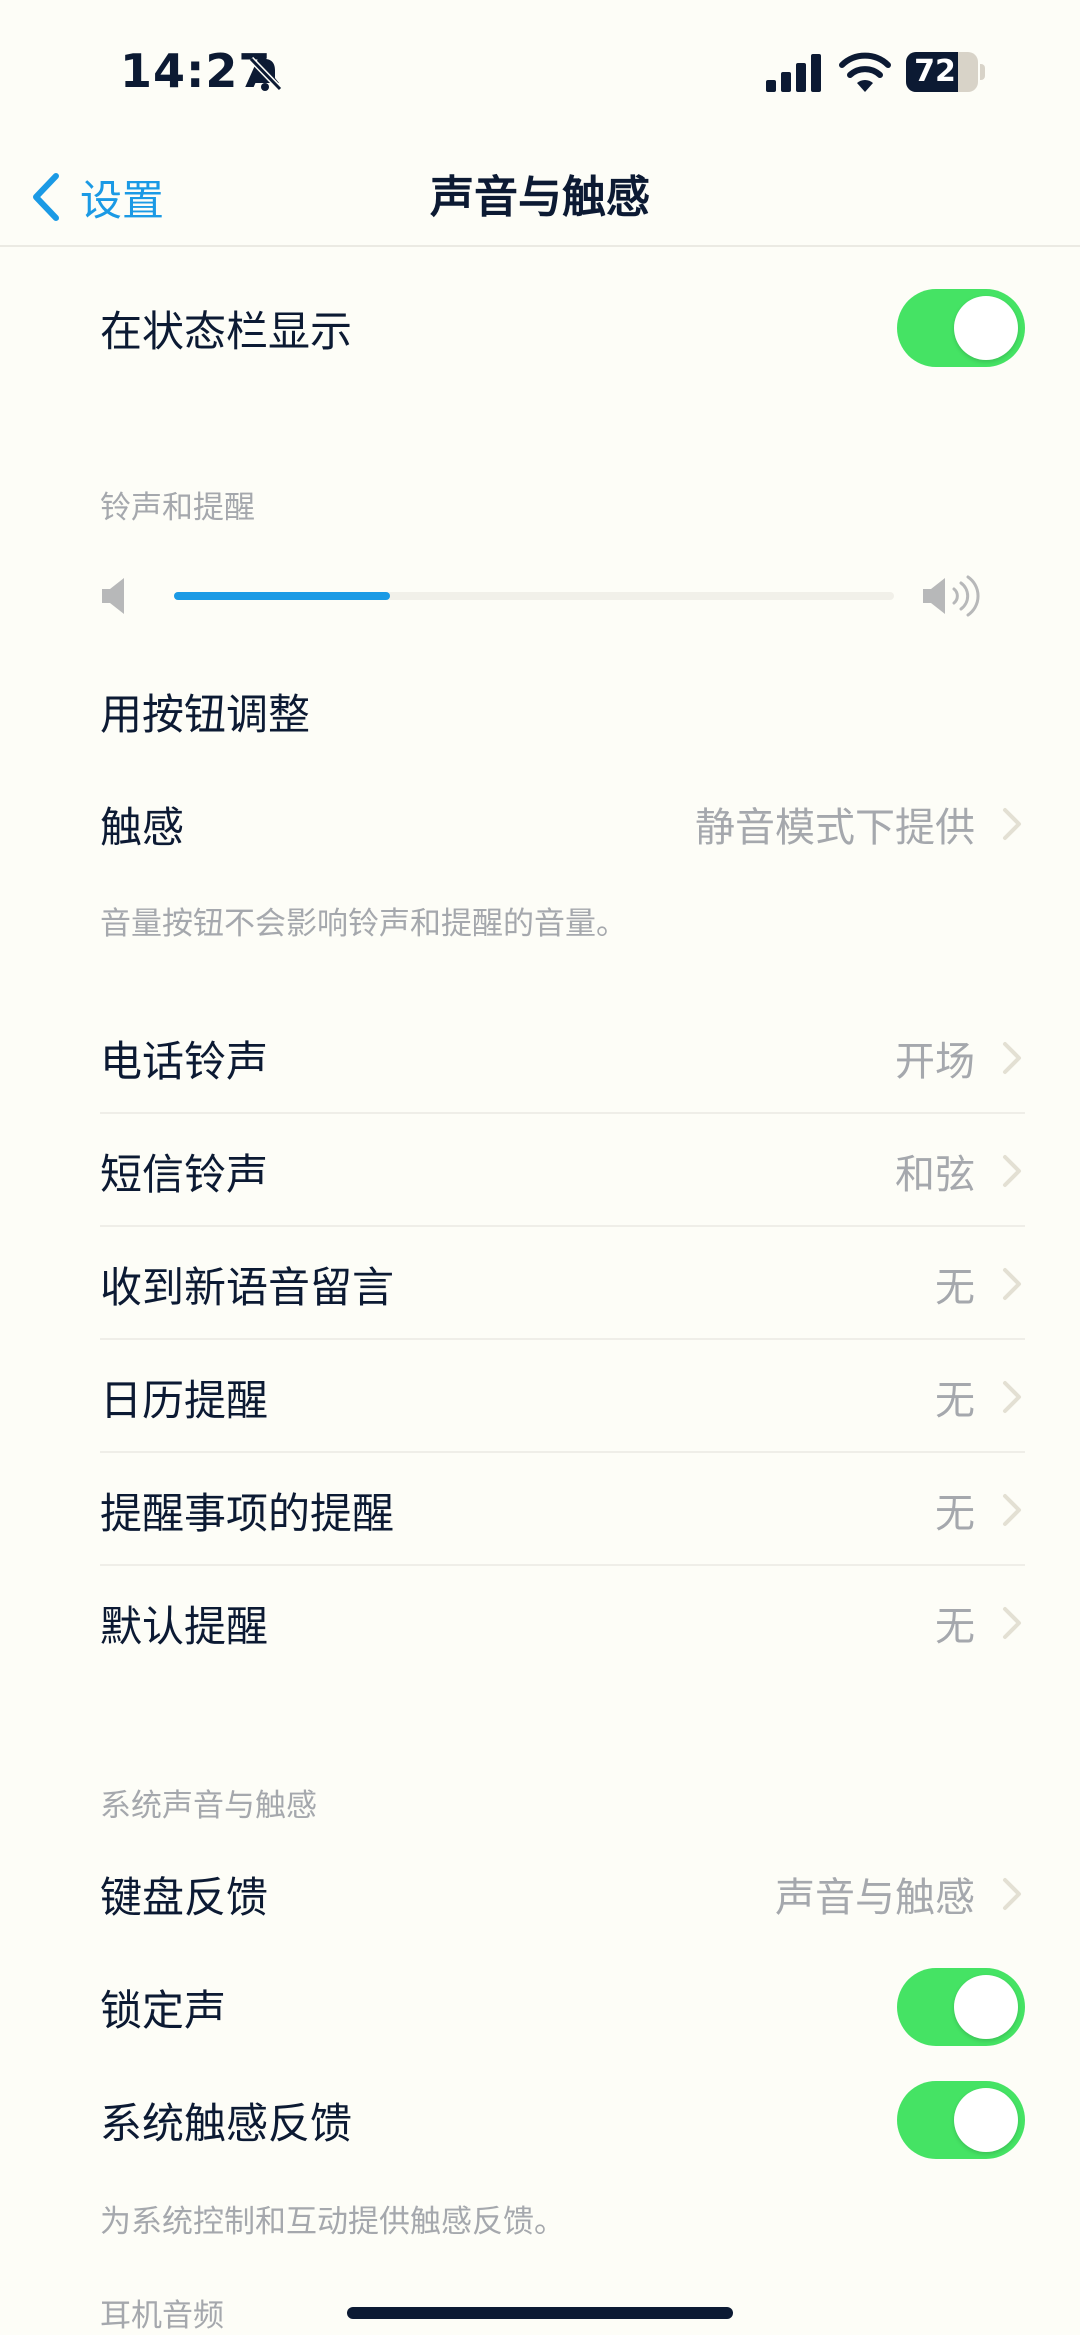 This screenshot has width=1080, height=2335. What do you see at coordinates (208, 1806) in the screenshot?
I see `system-section-header: 系统声音与触感` at bounding box center [208, 1806].